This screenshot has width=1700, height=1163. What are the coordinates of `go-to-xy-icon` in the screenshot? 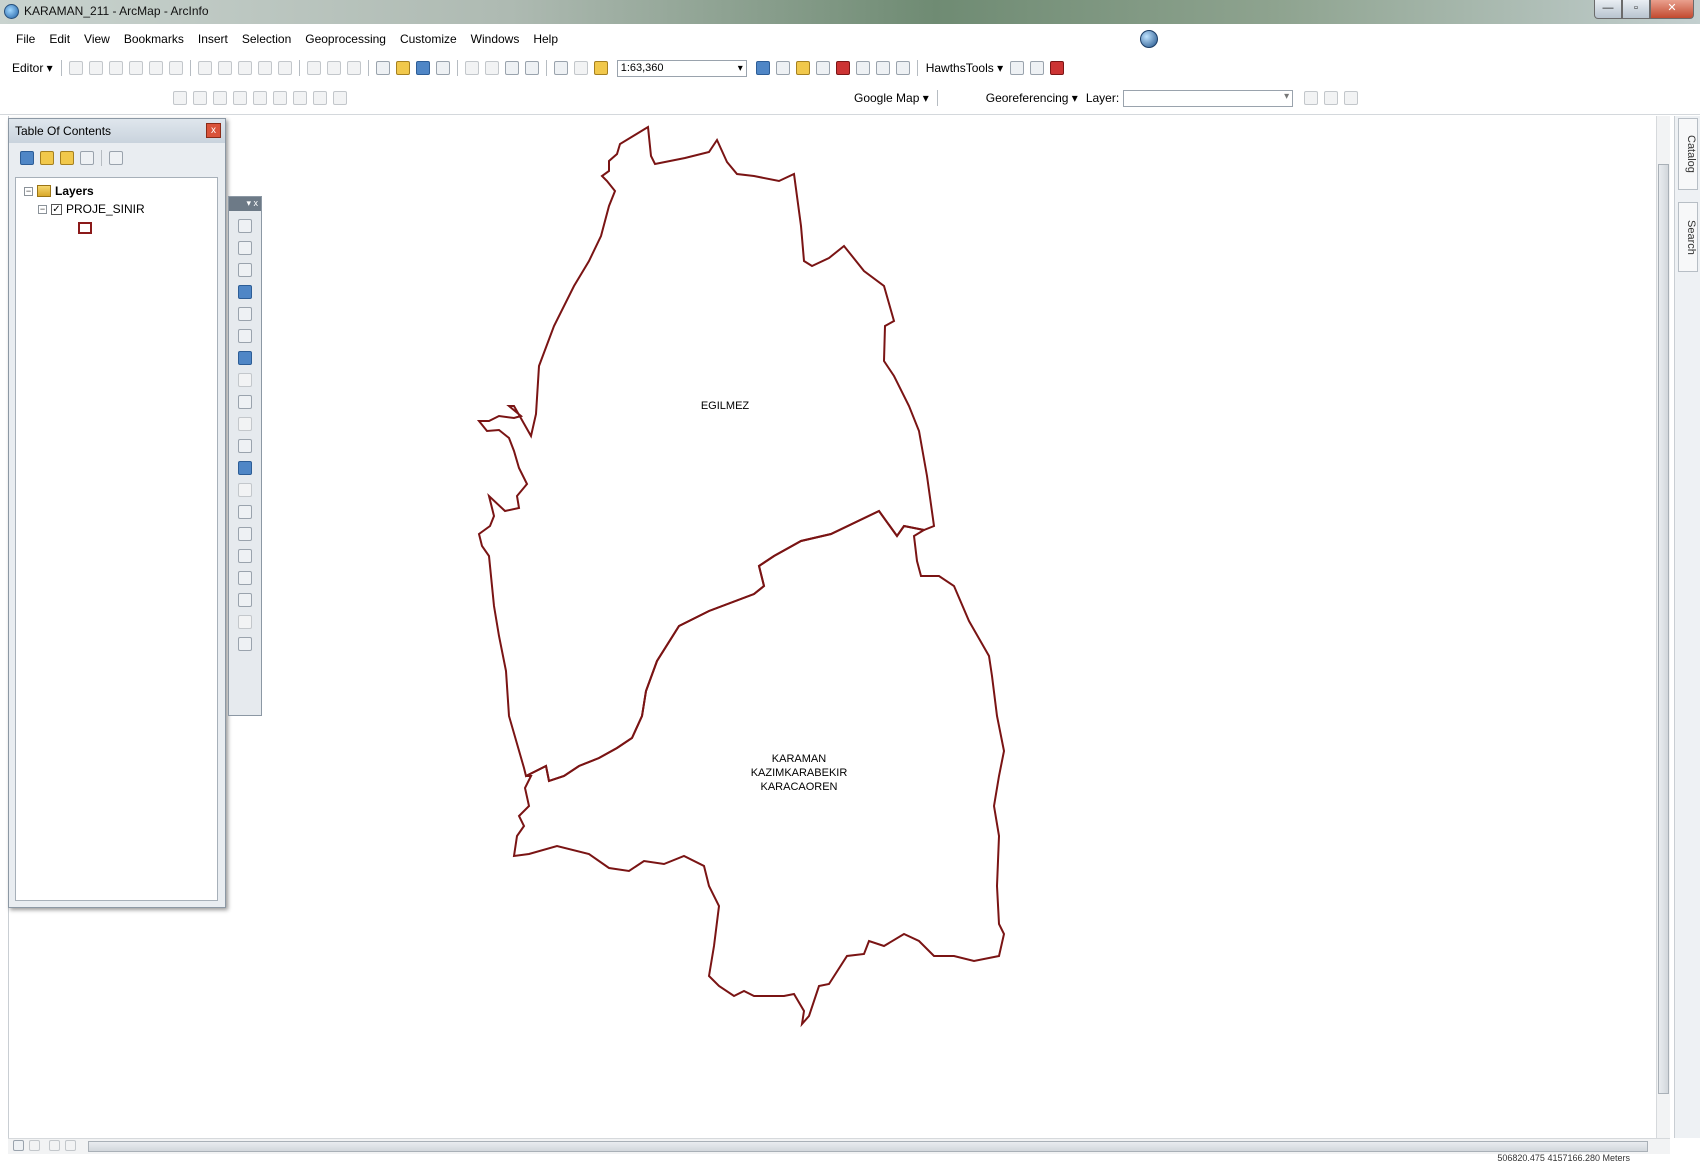 It's located at (245, 600).